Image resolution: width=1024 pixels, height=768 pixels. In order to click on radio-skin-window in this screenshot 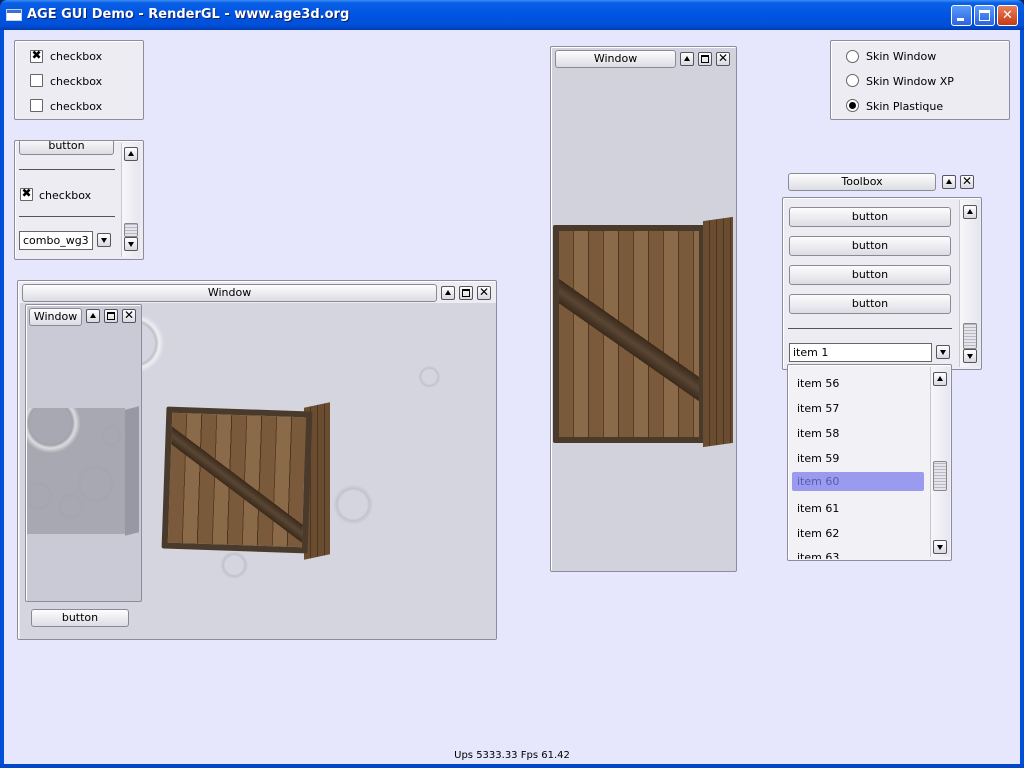, I will do `click(852, 56)`.